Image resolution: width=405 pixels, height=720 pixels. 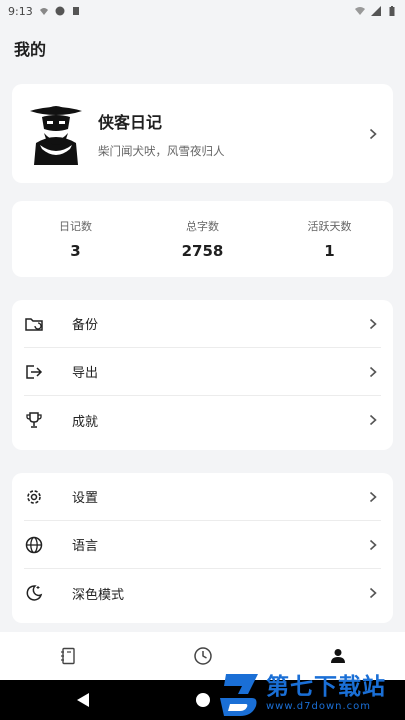 I want to click on sd-card-icon, so click(x=75, y=11).